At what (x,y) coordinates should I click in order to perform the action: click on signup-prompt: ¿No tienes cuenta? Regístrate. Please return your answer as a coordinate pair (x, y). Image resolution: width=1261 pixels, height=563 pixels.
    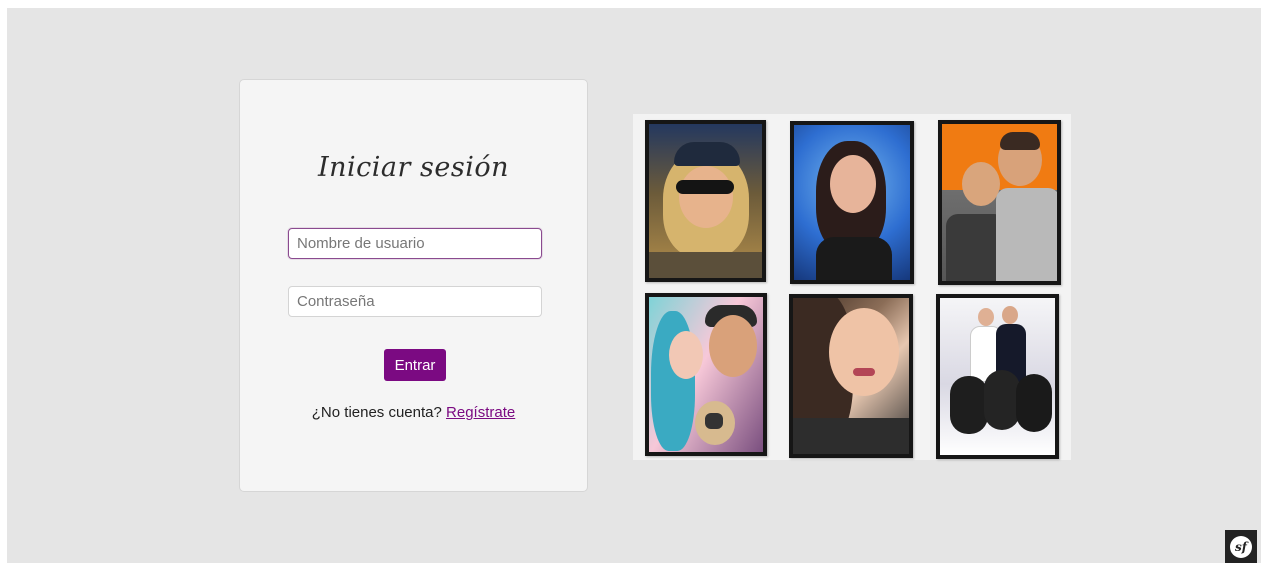
    Looking at the image, I should click on (413, 412).